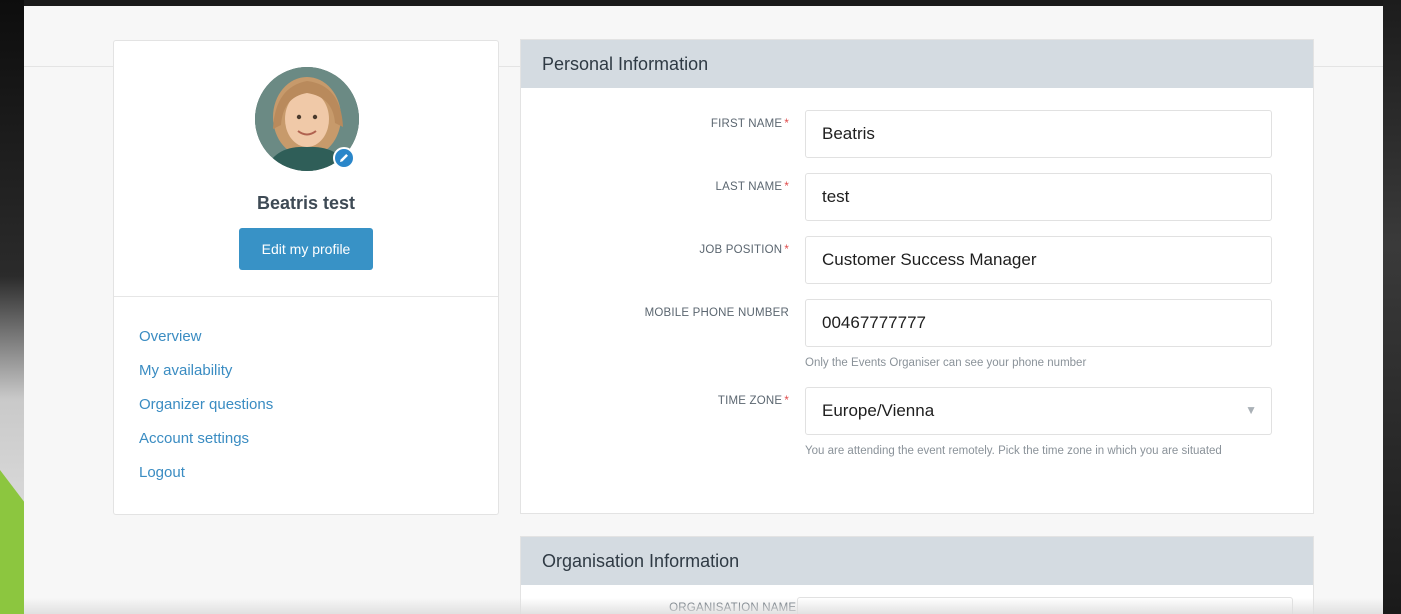 Image resolution: width=1401 pixels, height=614 pixels. Describe the element at coordinates (716, 313) in the screenshot. I see `mobile-phone-label: MOBILE PHONE NUMBER` at that location.